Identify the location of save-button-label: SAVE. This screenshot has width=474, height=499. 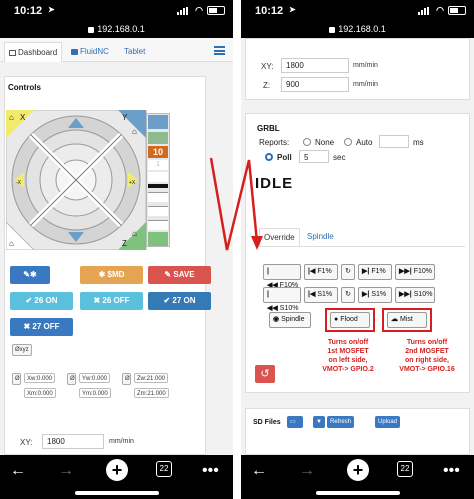
(184, 274).